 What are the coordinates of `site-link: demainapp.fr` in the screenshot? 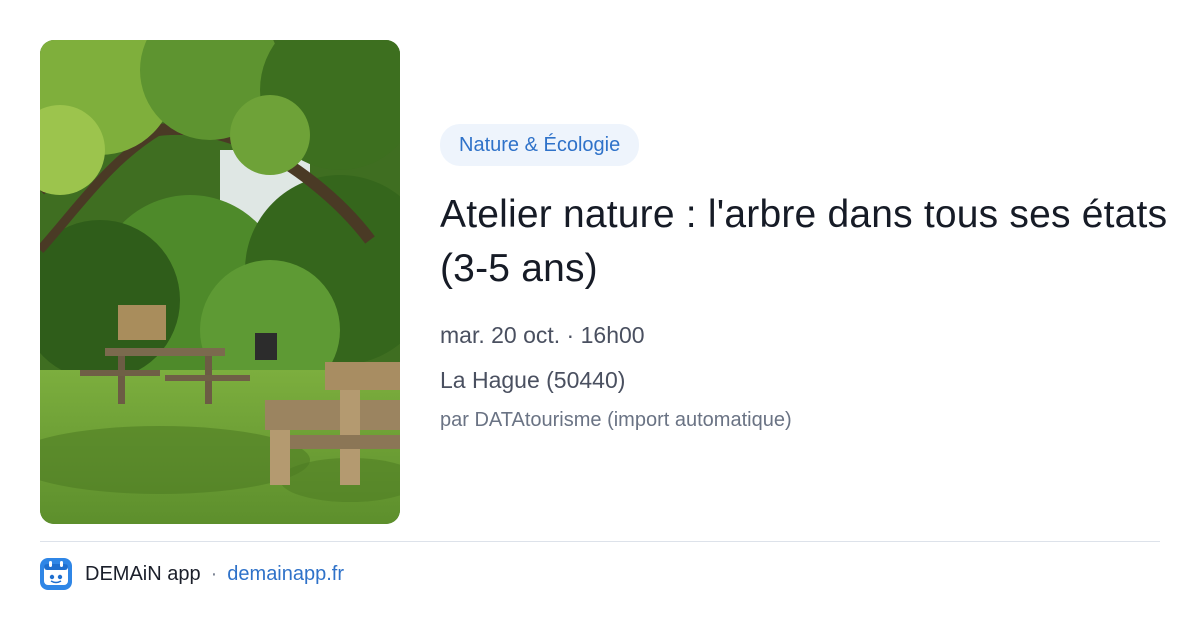 It's located at (285, 574).